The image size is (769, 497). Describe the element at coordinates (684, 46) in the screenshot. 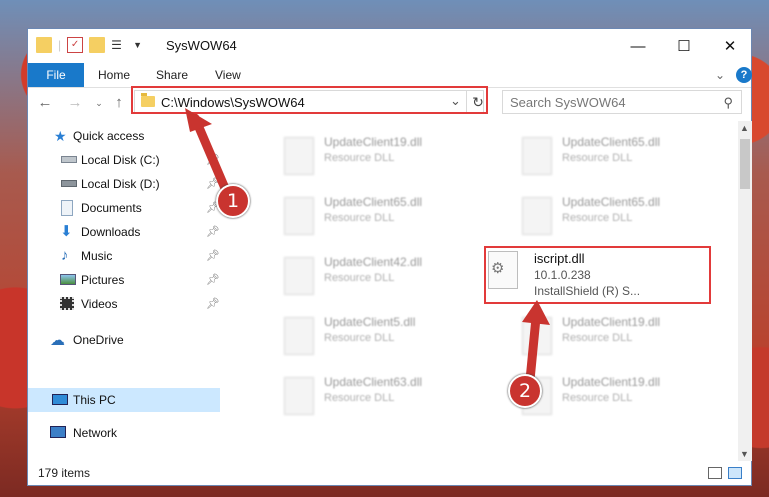

I see `maximize-button: ☐` at that location.